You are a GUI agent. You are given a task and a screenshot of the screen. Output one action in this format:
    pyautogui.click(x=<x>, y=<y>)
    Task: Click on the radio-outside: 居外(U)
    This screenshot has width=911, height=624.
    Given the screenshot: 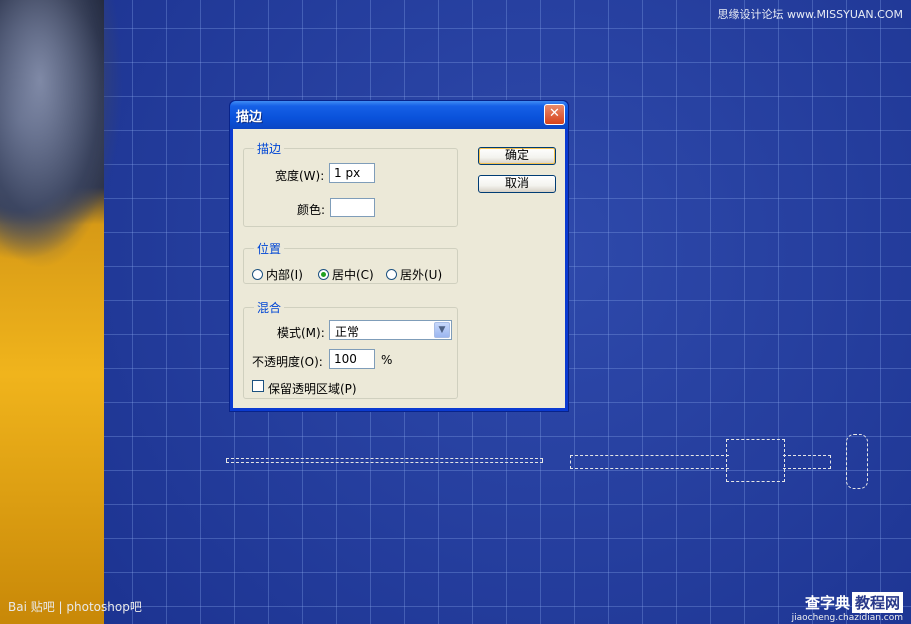 What is the action you would take?
    pyautogui.click(x=414, y=274)
    